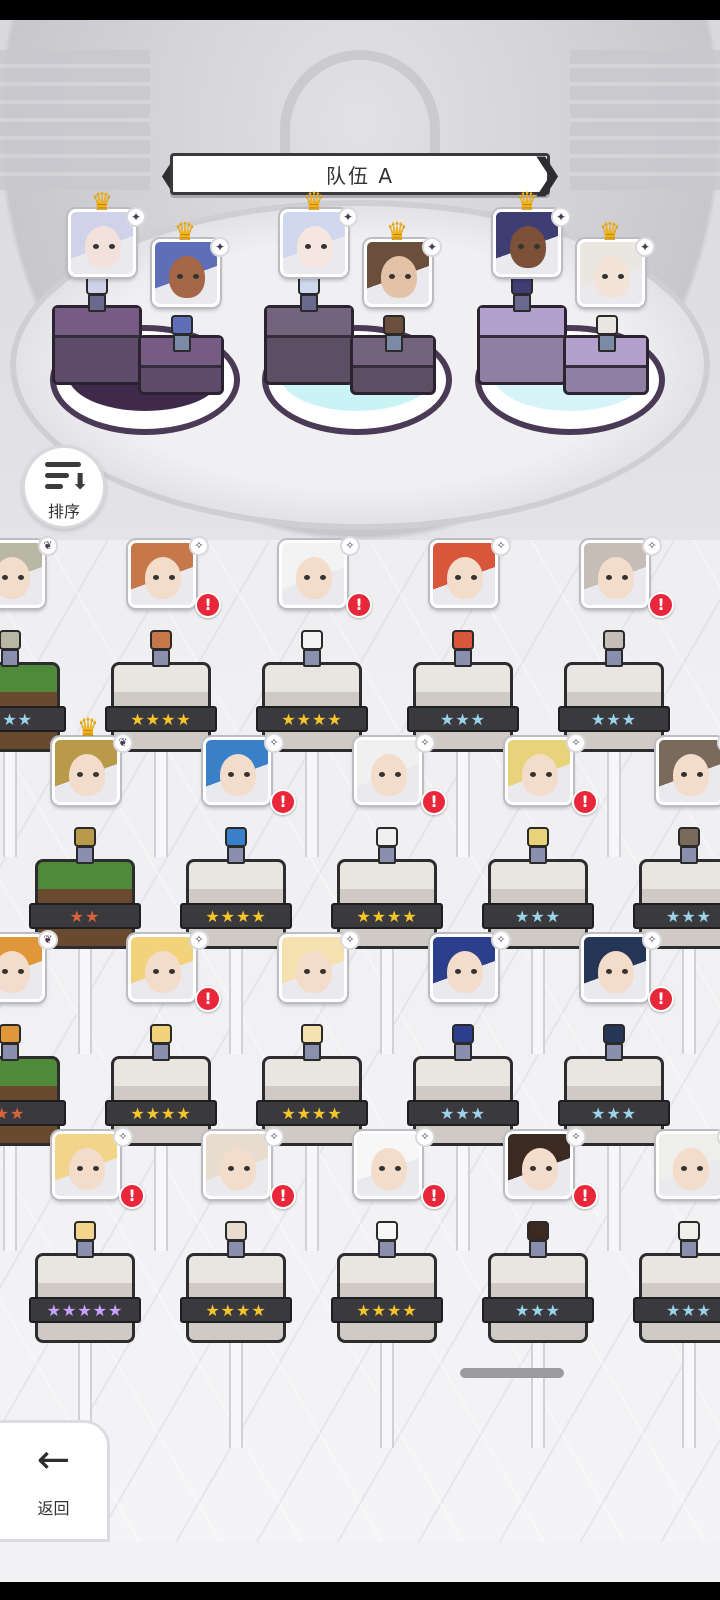  What do you see at coordinates (465, 972) in the screenshot?
I see `hero-portrait-14-face` at bounding box center [465, 972].